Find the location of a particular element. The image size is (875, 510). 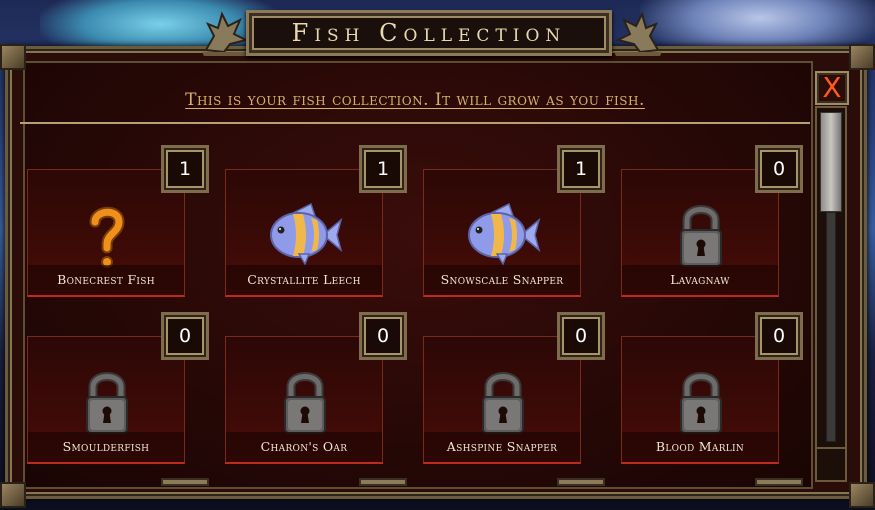

fish-name: Charon's Oar is located at coordinates (304, 446).